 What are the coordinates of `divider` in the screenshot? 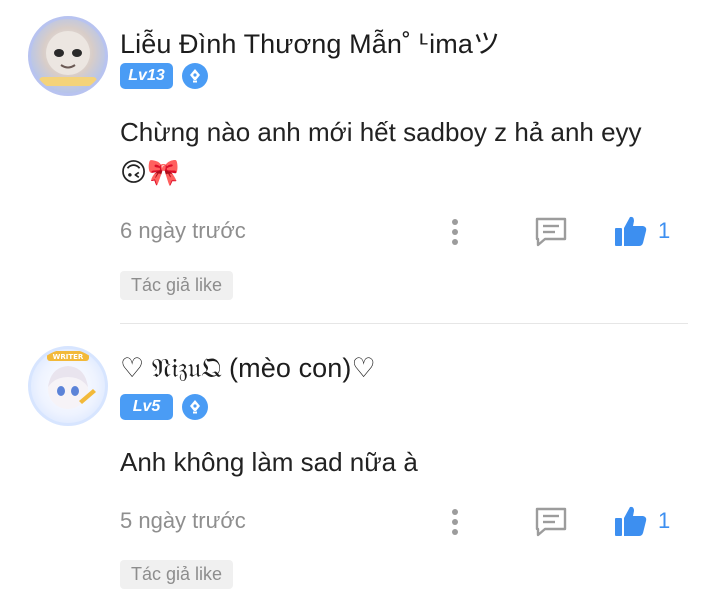 It's located at (404, 323).